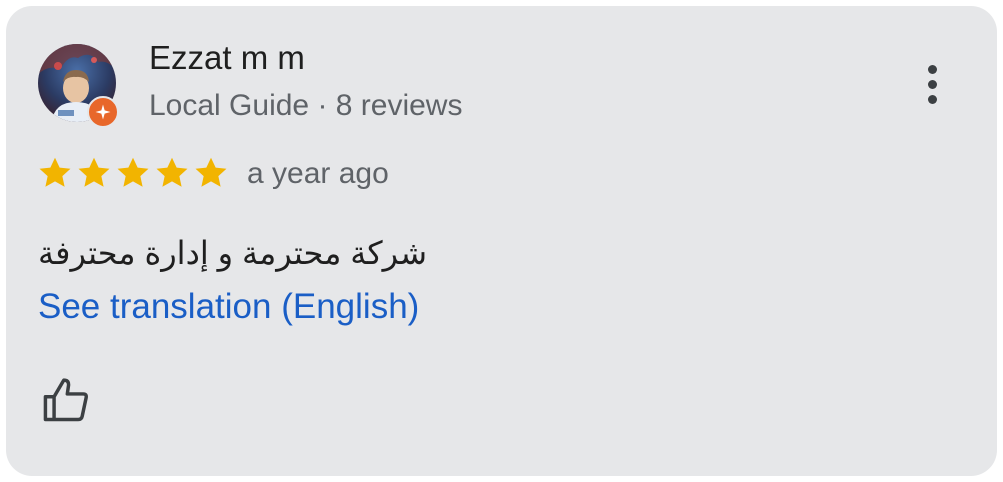  Describe the element at coordinates (306, 105) in the screenshot. I see `author-meta: Local Guide · 8 reviews` at that location.